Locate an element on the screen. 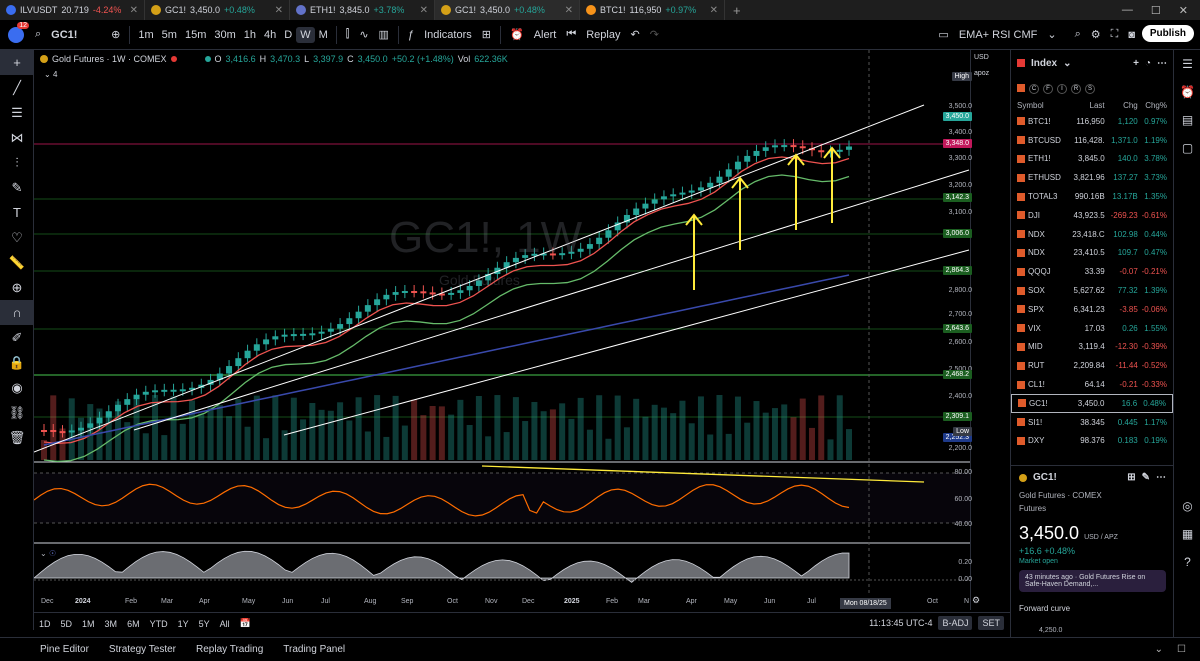 The image size is (1200, 661). timeframe-1h: 1h is located at coordinates (250, 35).